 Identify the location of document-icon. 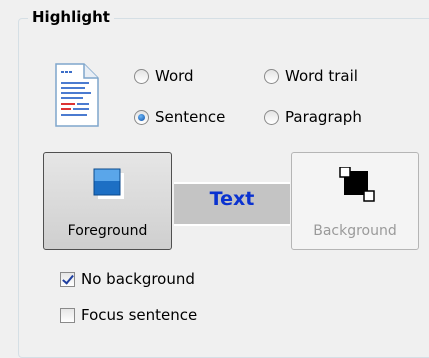
(77, 95).